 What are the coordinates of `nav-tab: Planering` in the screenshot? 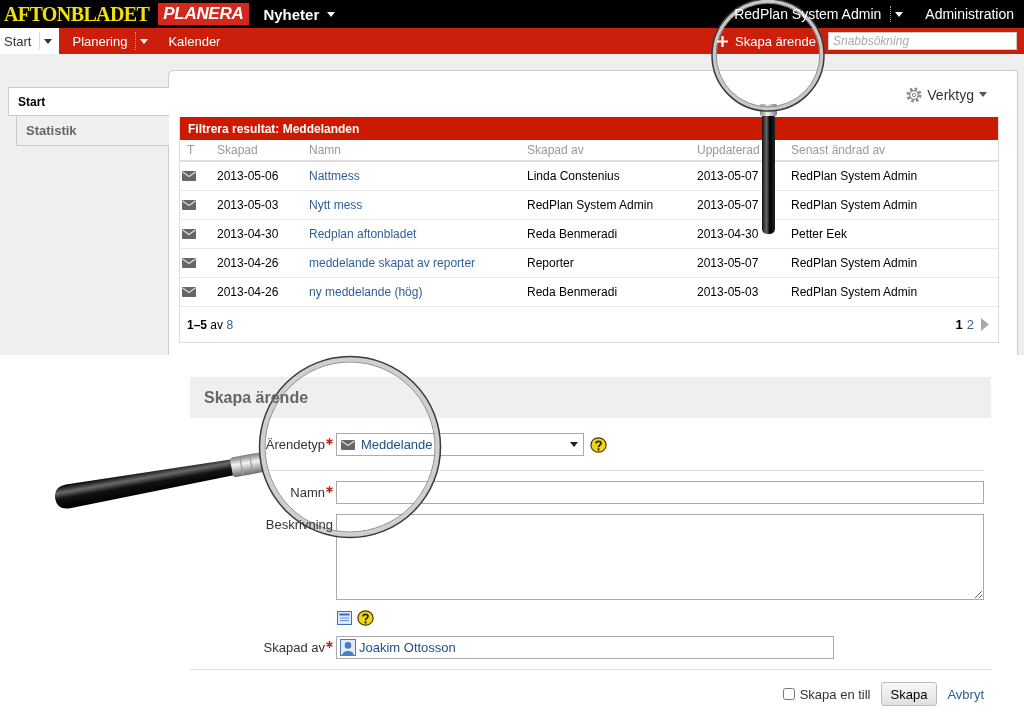 It's located at (107, 41).